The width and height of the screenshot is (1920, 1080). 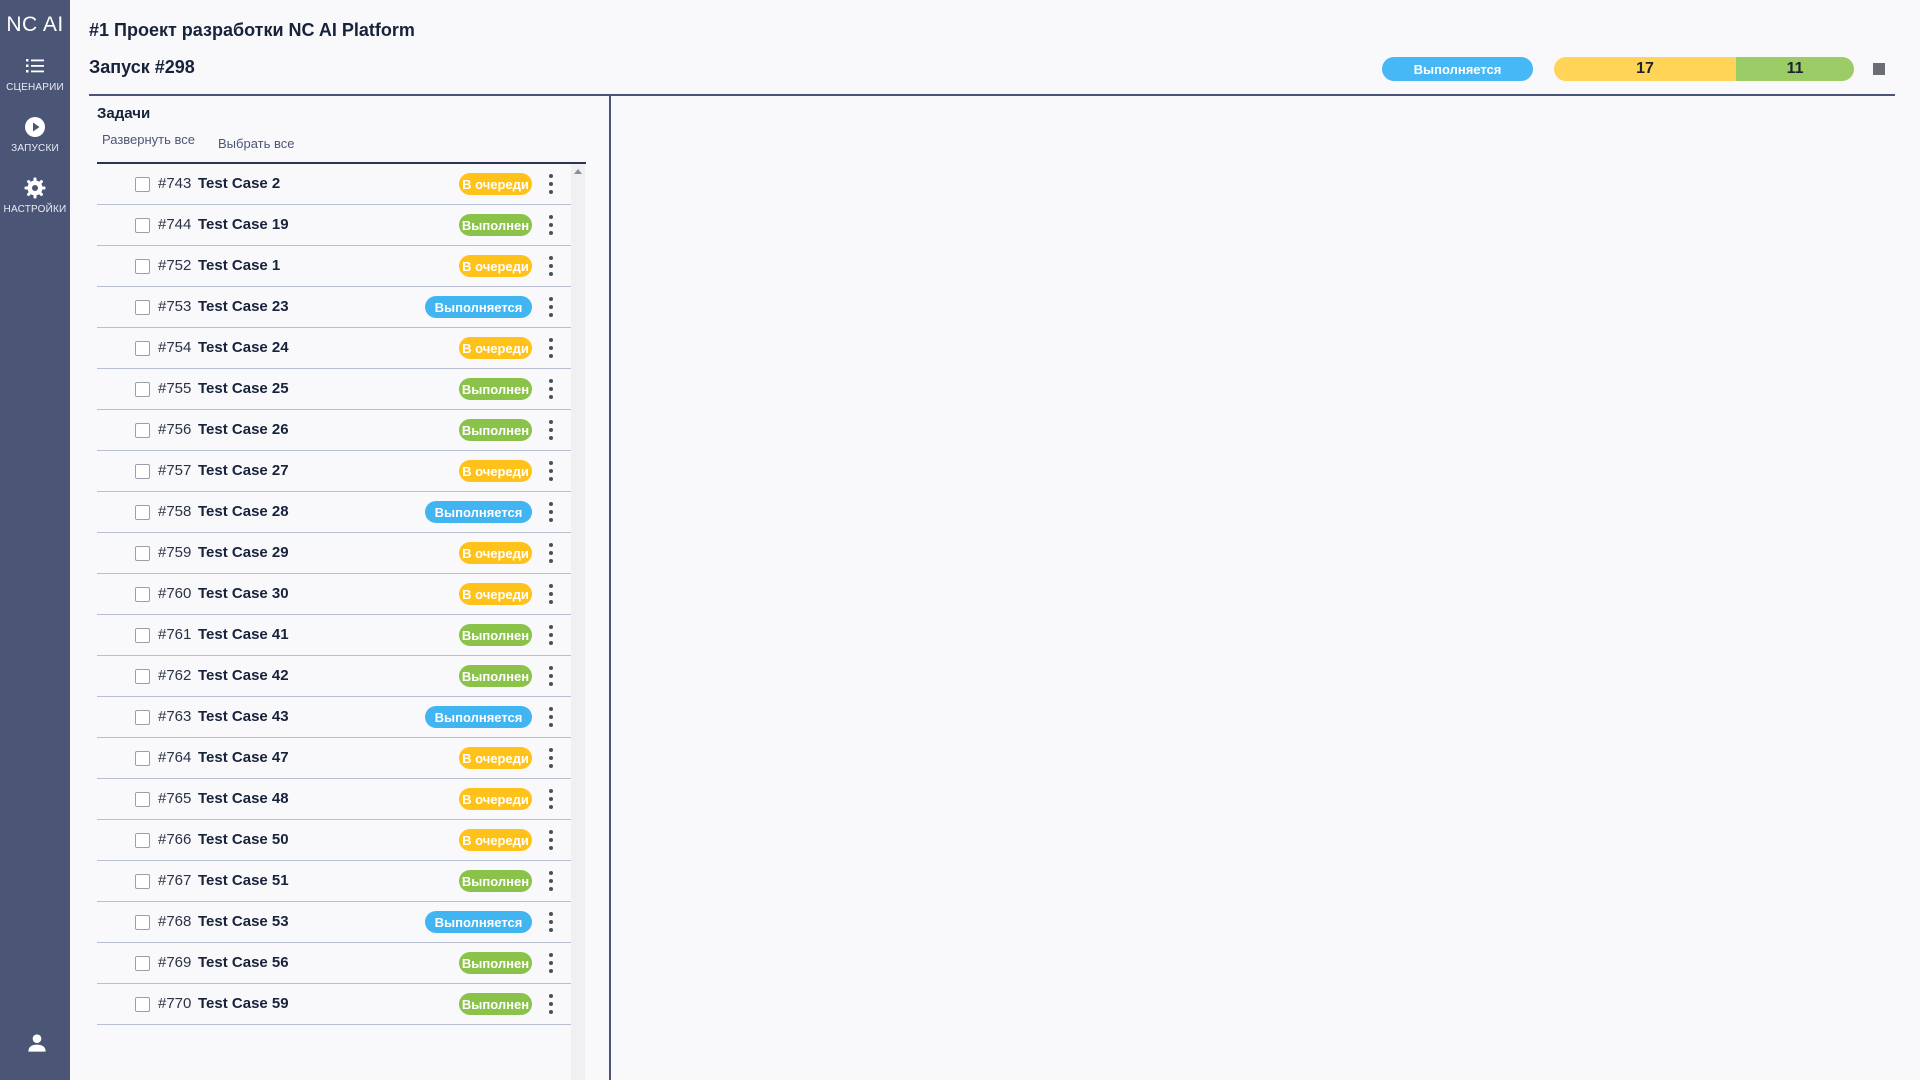 What do you see at coordinates (175, 552) in the screenshot?
I see `task-id: #759` at bounding box center [175, 552].